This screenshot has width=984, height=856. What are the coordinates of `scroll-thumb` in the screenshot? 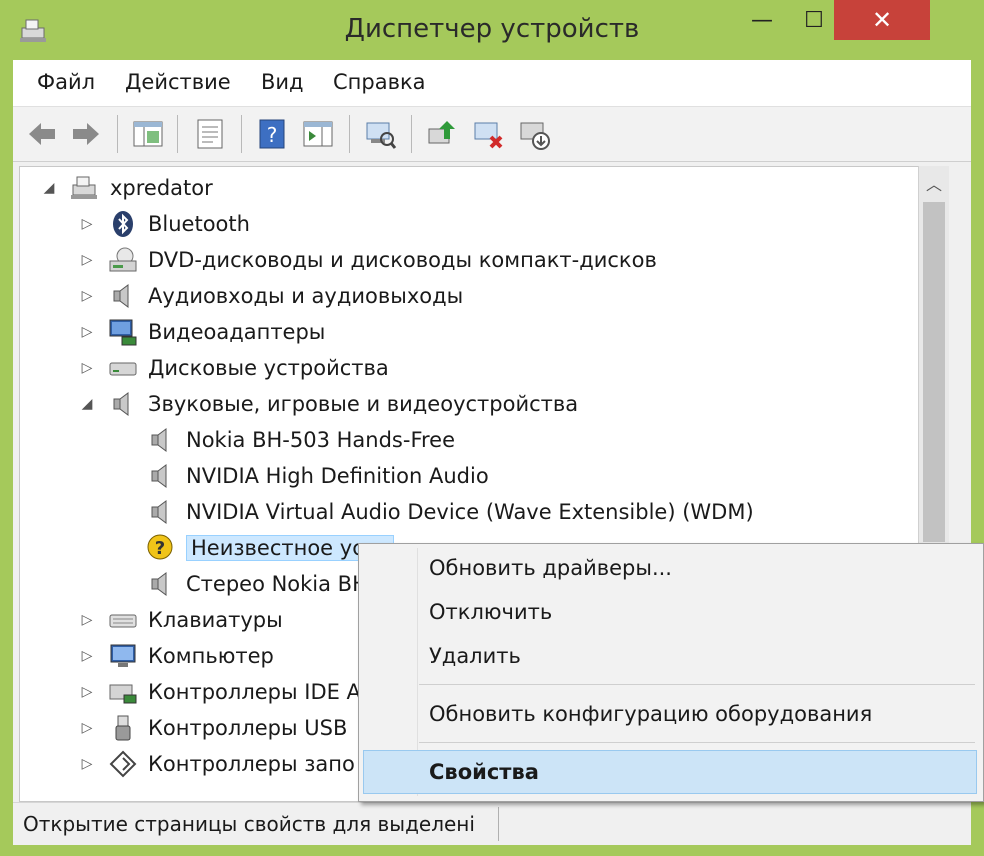 It's located at (934, 372).